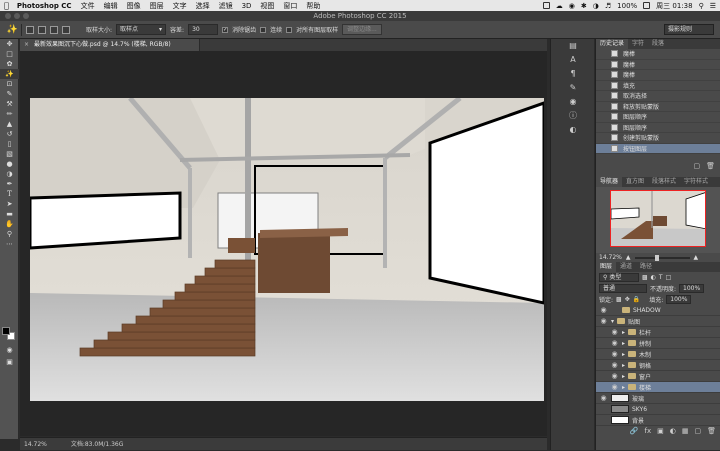  Describe the element at coordinates (664, 182) in the screenshot. I see `tab-paragraph-styles: 段落样式` at that location.